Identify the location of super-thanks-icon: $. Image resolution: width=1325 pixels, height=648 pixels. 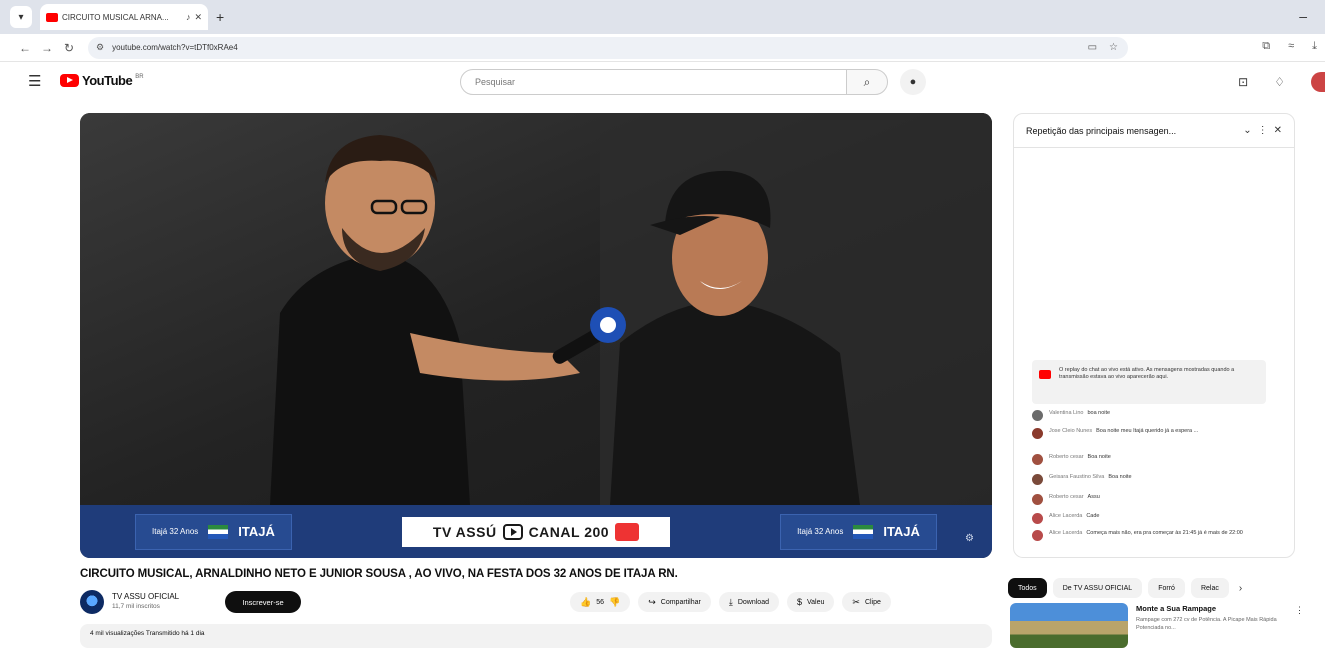
(799, 602).